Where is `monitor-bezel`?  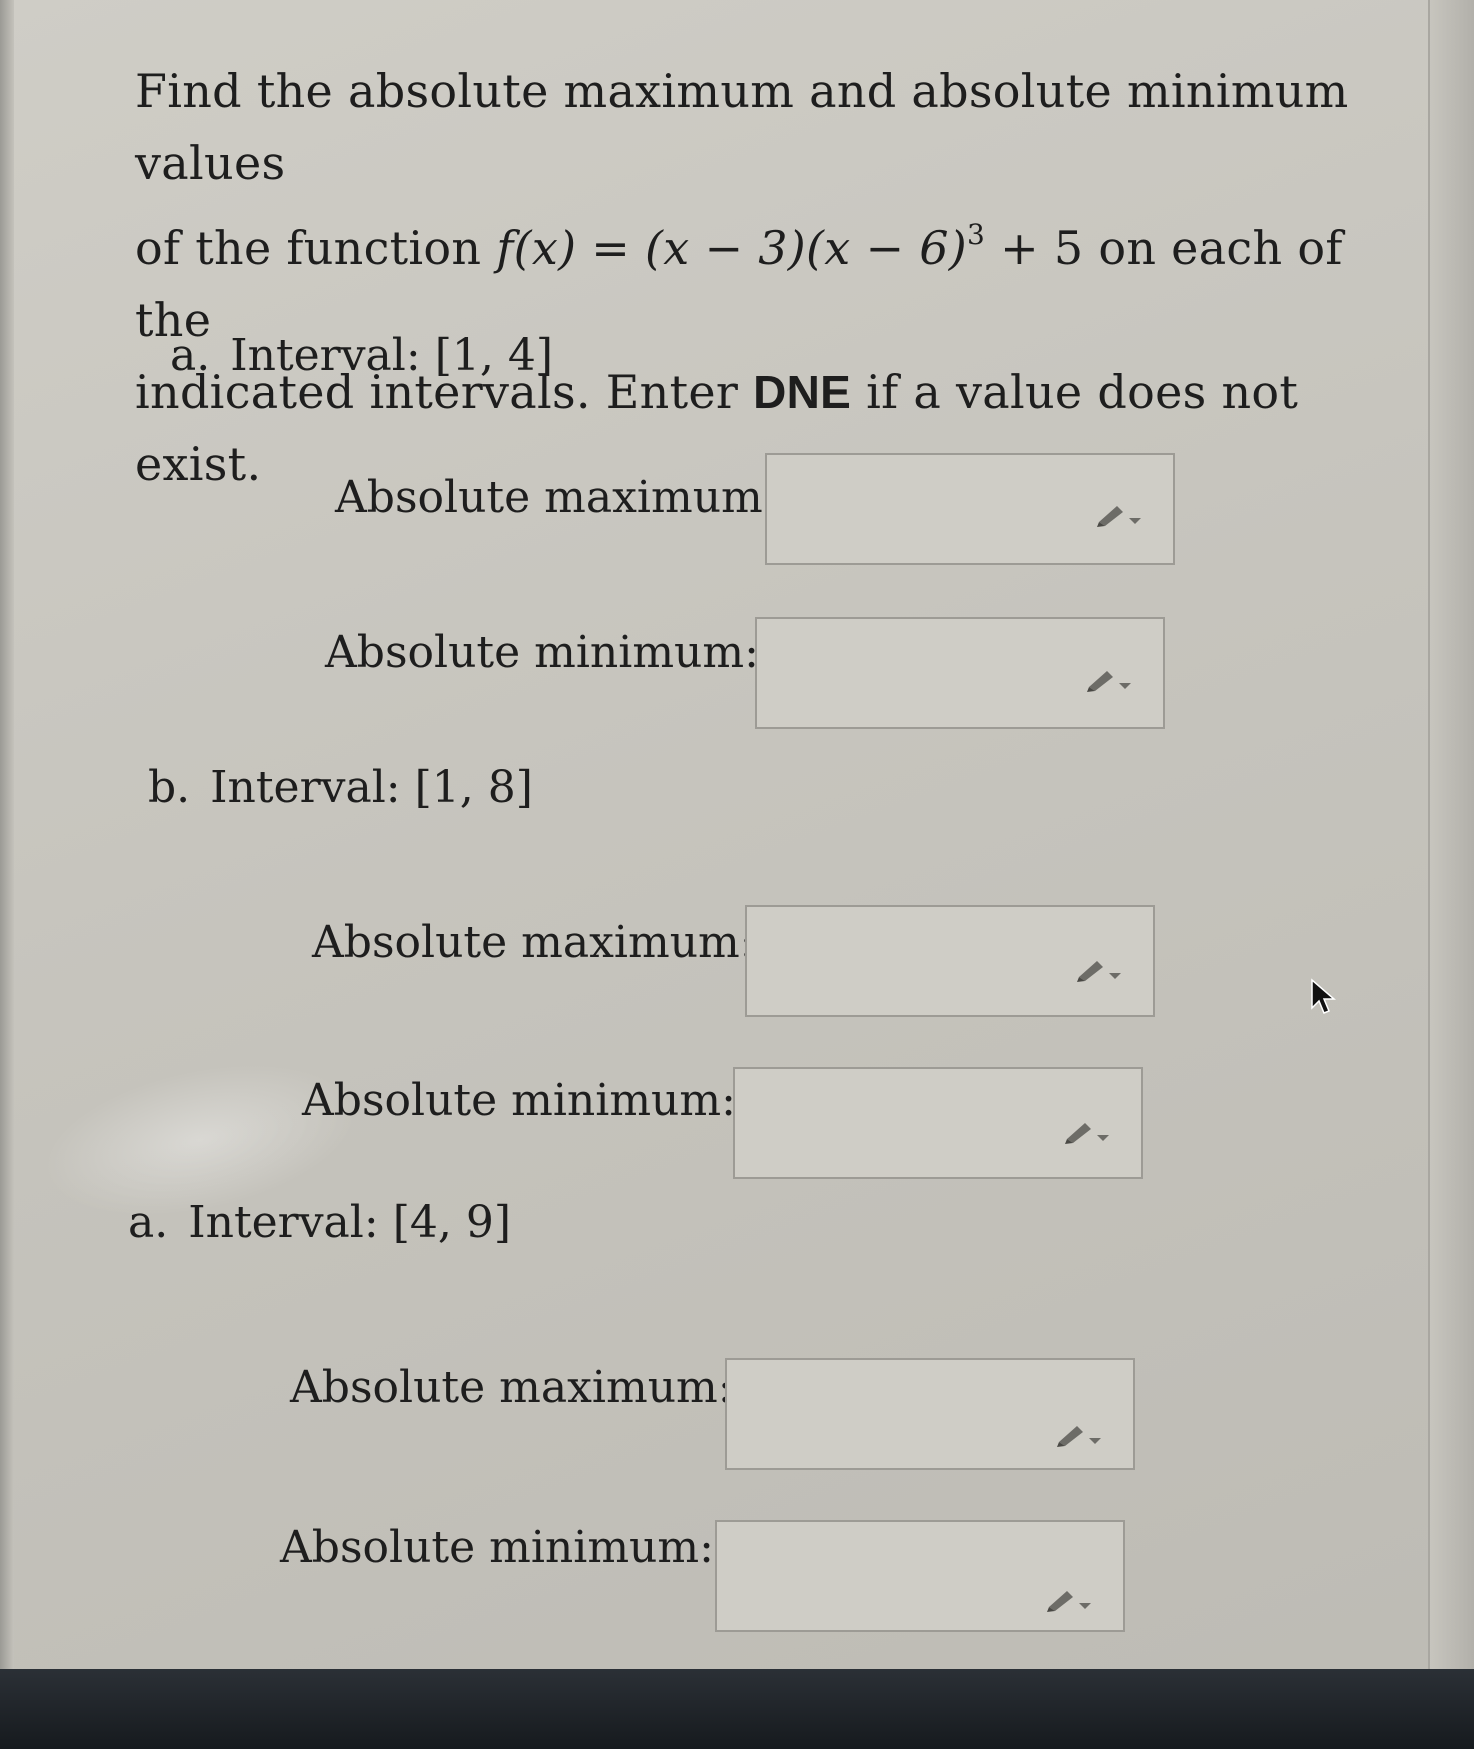 monitor-bezel is located at coordinates (737, 1709).